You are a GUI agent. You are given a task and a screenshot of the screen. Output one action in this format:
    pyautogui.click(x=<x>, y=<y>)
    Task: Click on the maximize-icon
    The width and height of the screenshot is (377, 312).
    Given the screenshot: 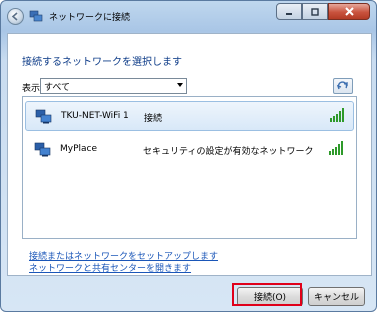 What is the action you would take?
    pyautogui.click(x=315, y=11)
    